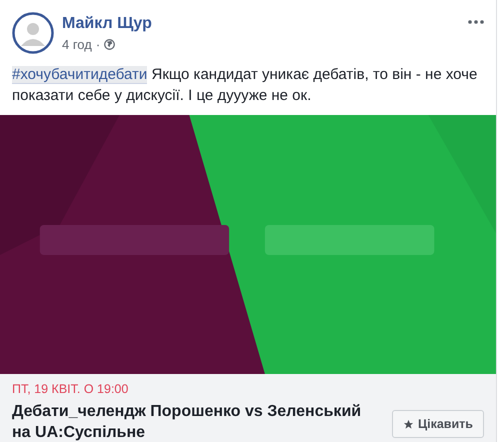  What do you see at coordinates (107, 24) in the screenshot?
I see `author-link: Майкл Щур` at bounding box center [107, 24].